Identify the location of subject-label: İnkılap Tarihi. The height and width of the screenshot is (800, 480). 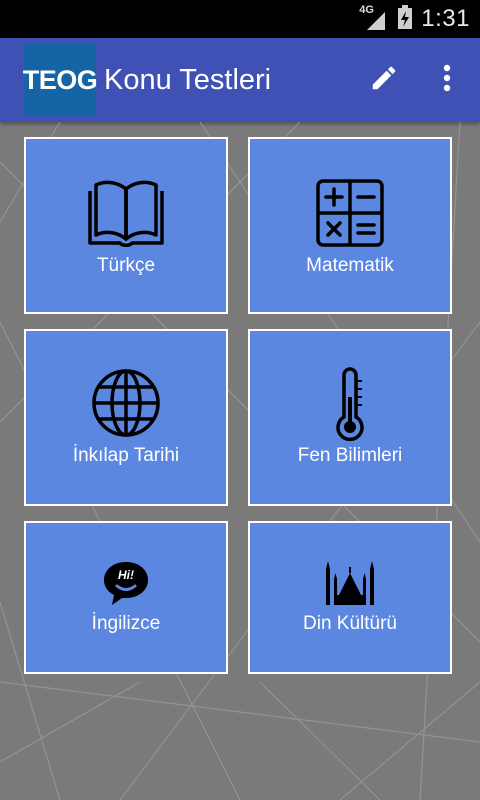
(126, 455).